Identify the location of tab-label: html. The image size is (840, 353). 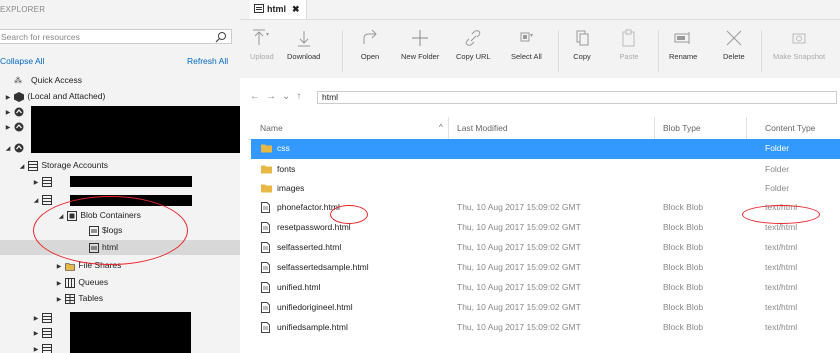
(276, 9).